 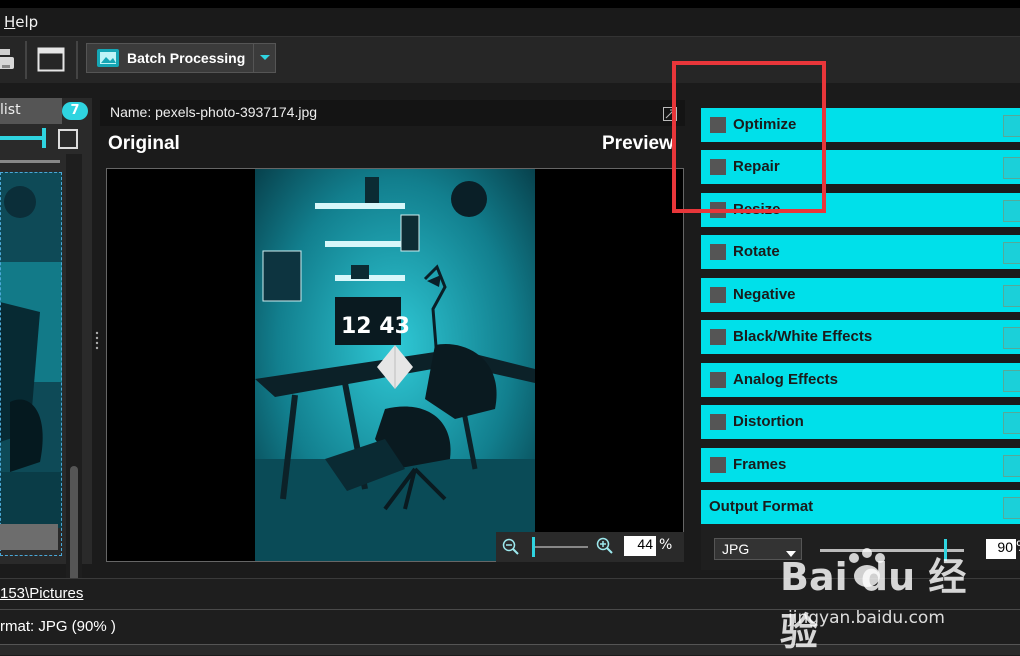 I want to click on effect-distortion: Distortion, so click(x=860, y=422).